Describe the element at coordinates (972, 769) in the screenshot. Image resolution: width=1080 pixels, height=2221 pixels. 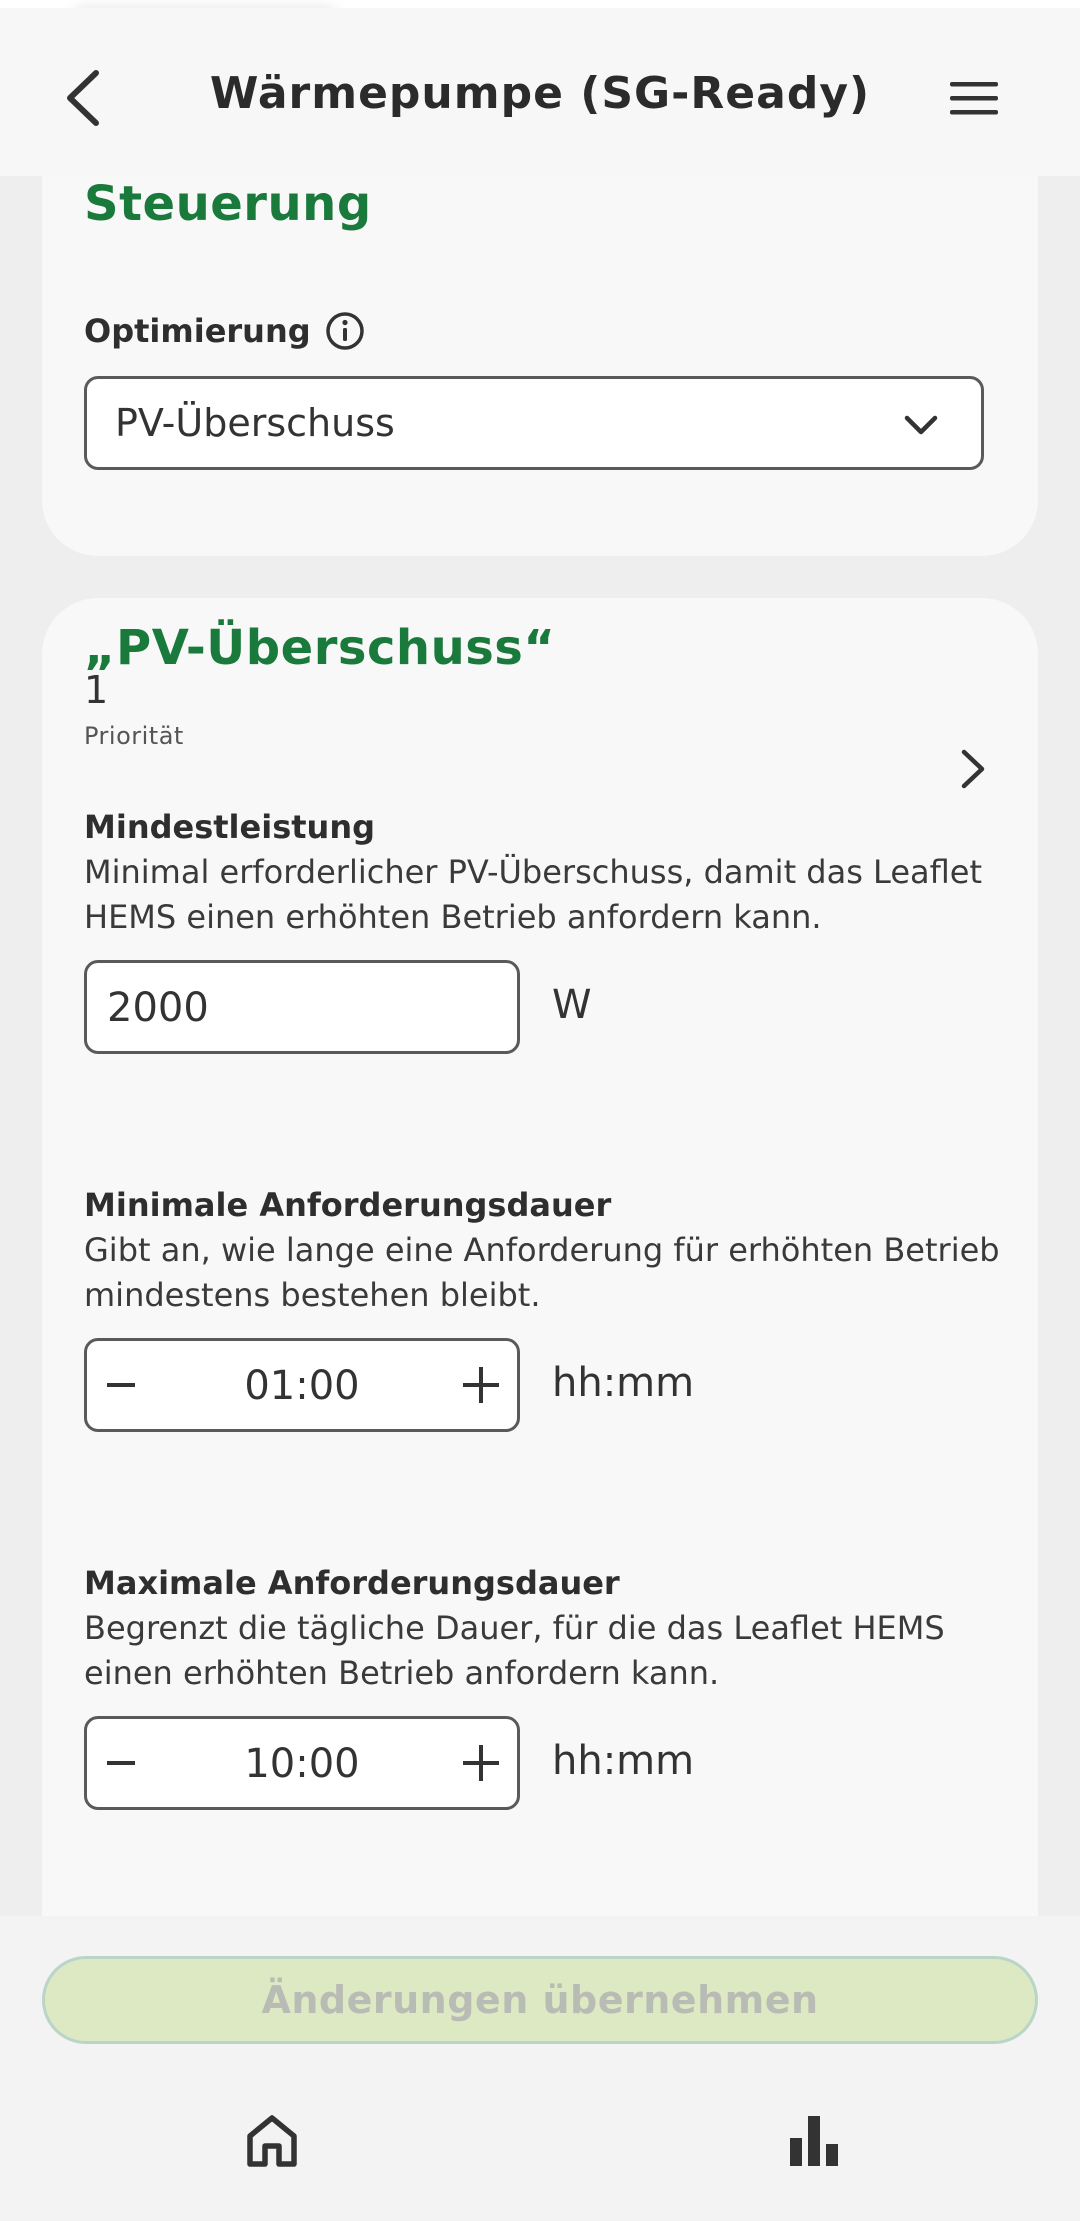
I see `chevron-right-icon` at that location.